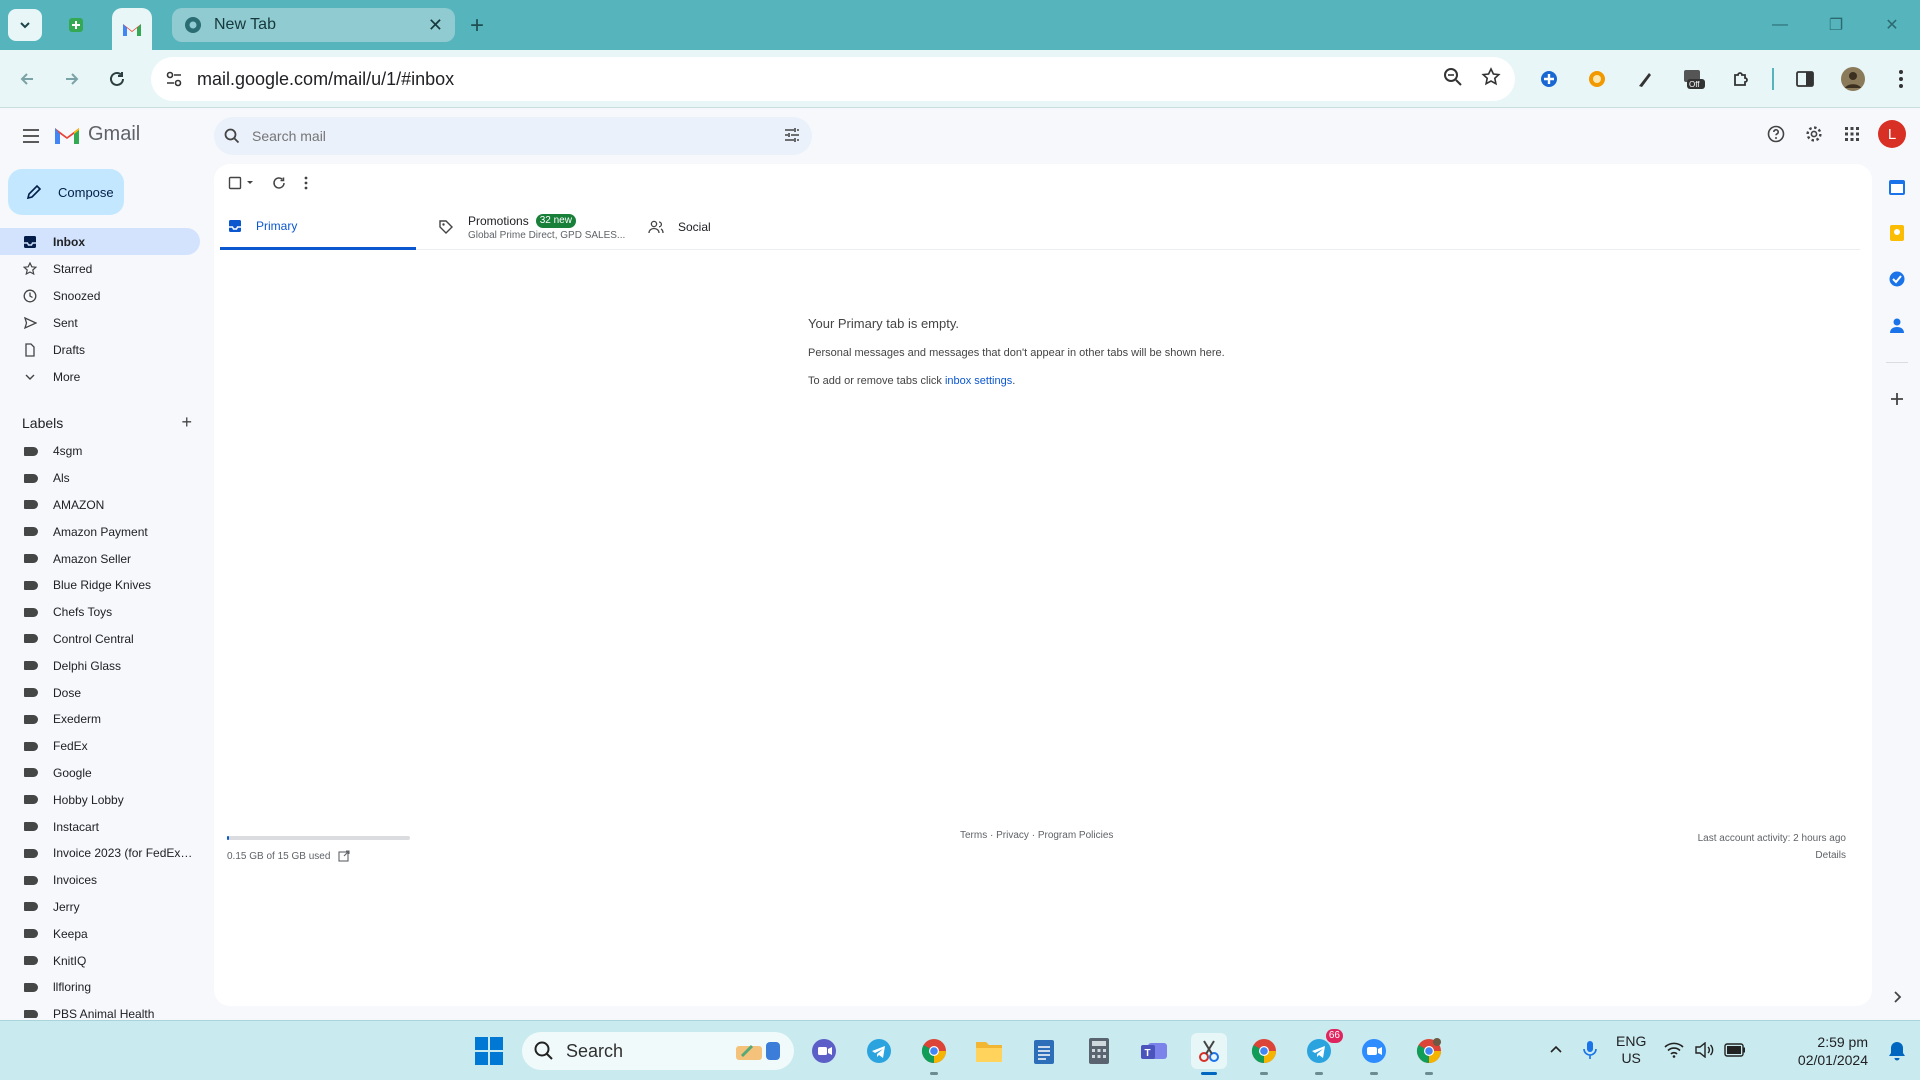  Describe the element at coordinates (100, 907) in the screenshot. I see `label-item: Jerry` at that location.